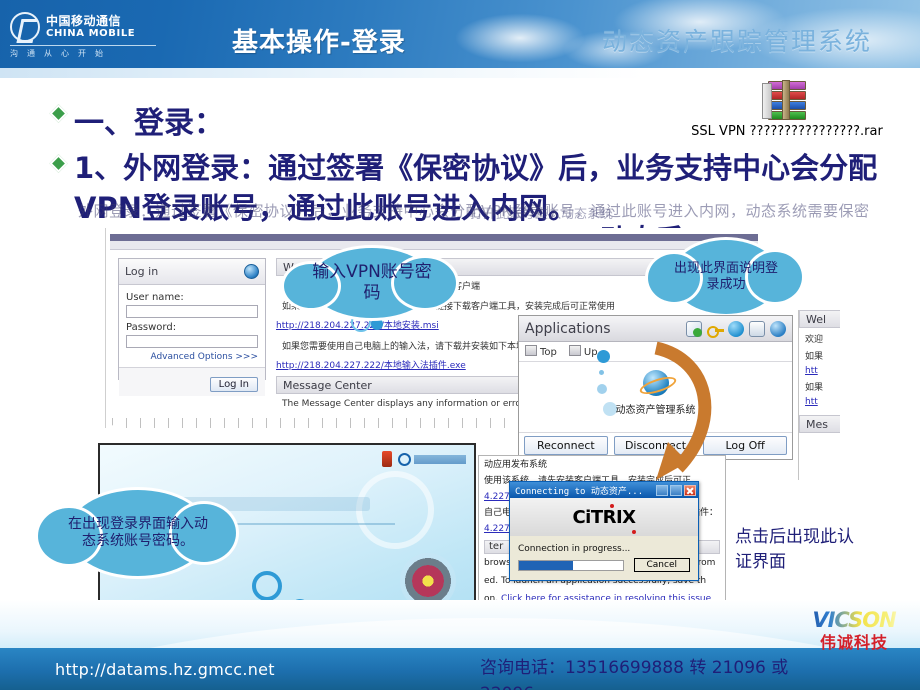 The width and height of the screenshot is (920, 690). Describe the element at coordinates (61, 53) in the screenshot. I see `logo-slogan: 沟通从心开始` at that location.